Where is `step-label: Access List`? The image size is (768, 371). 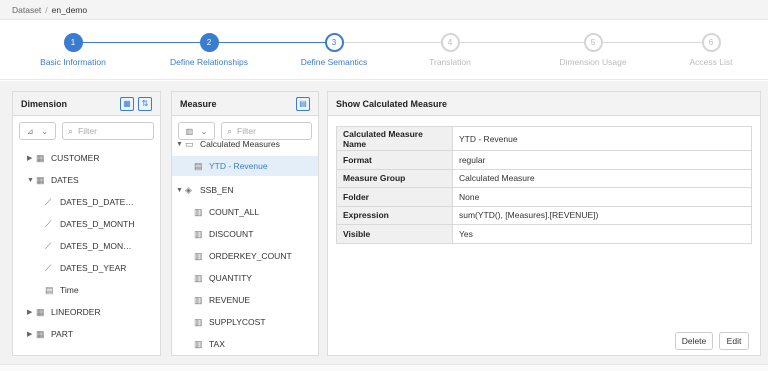 step-label: Access List is located at coordinates (711, 62).